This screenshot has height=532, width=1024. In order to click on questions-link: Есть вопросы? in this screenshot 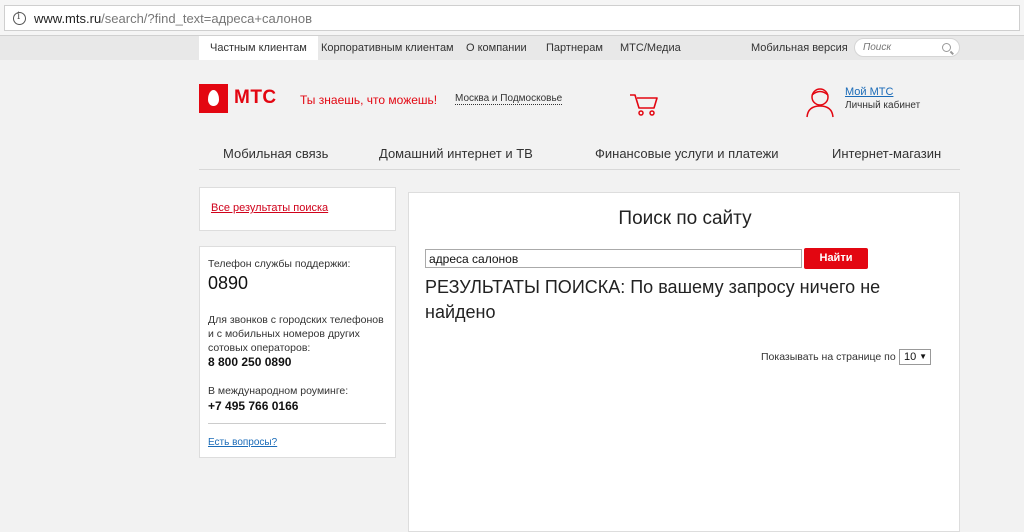, I will do `click(242, 442)`.